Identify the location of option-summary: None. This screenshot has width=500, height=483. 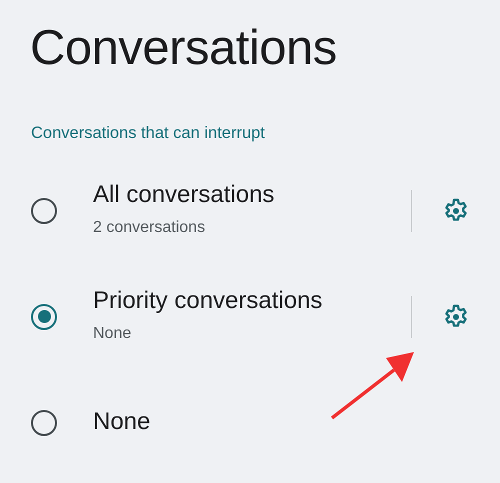
(112, 334).